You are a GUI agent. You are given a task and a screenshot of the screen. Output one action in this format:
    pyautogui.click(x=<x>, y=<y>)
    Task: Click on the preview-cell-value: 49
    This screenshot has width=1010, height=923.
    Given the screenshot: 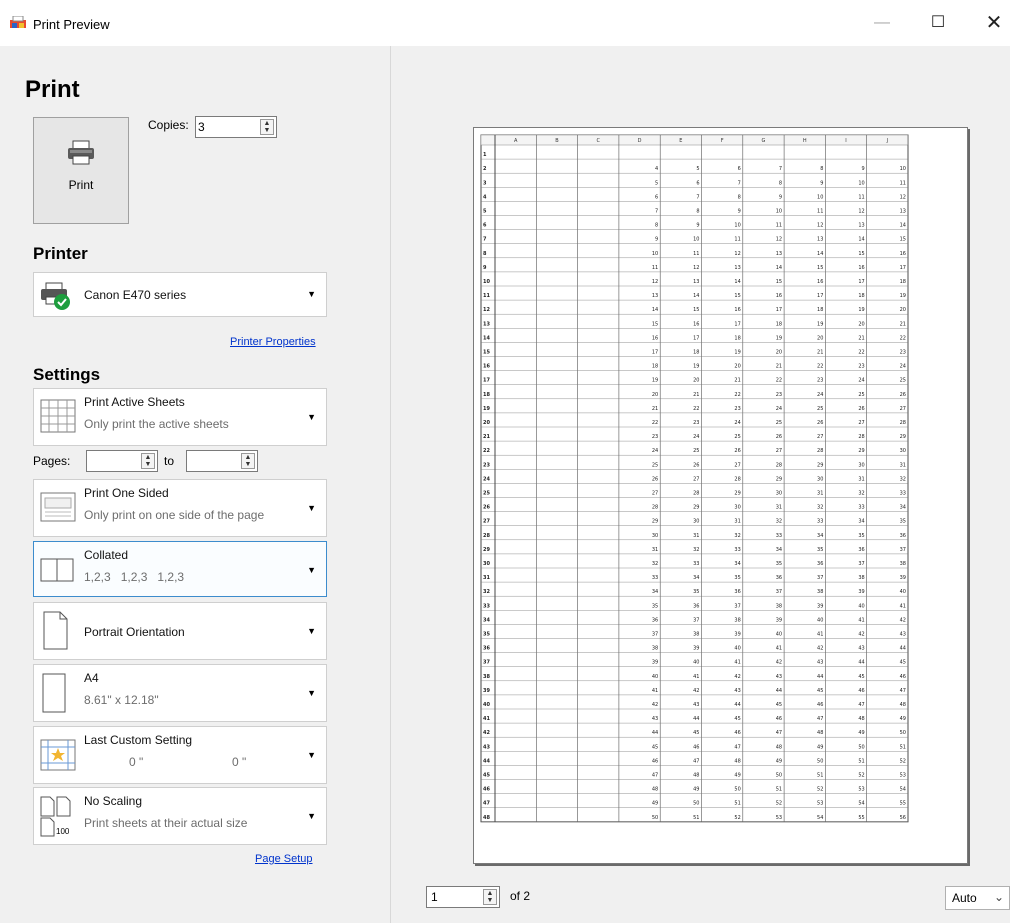 What is the action you would take?
    pyautogui.click(x=861, y=733)
    